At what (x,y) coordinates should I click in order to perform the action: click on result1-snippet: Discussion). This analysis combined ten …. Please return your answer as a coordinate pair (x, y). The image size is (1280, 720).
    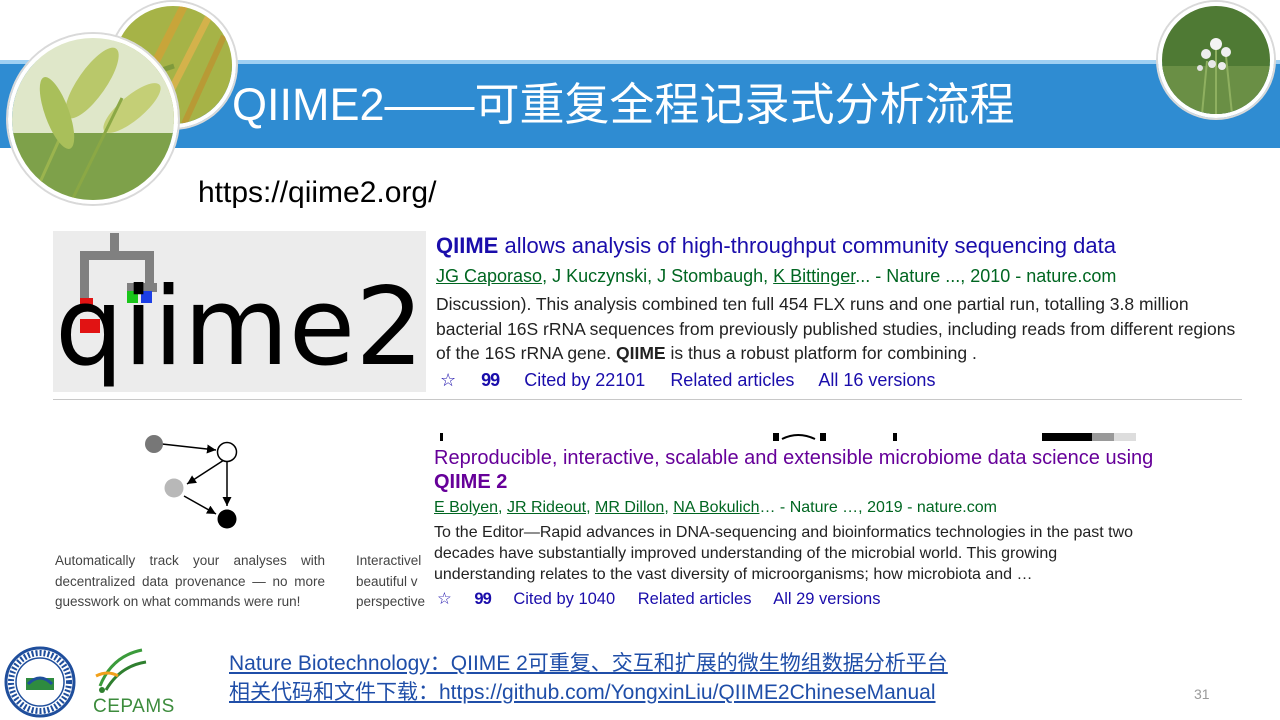
    Looking at the image, I should click on (836, 328).